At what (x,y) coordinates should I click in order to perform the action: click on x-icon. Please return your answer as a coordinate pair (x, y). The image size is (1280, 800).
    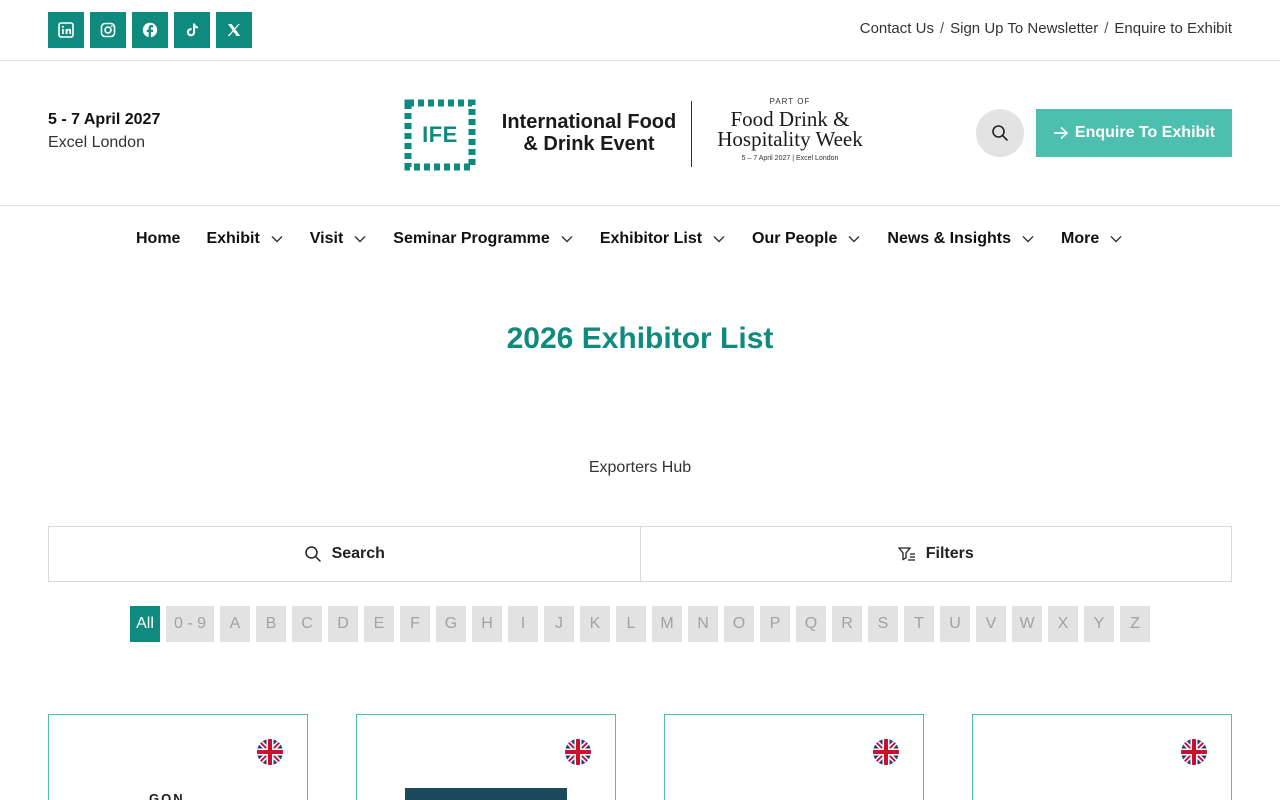
    Looking at the image, I should click on (234, 30).